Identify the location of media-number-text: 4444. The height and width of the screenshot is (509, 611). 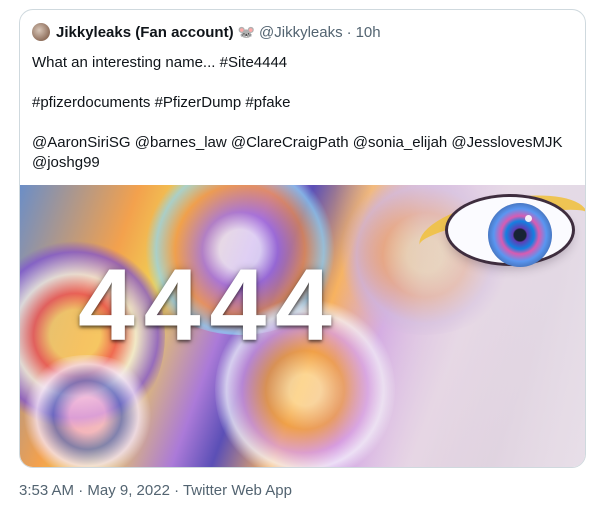
(209, 305).